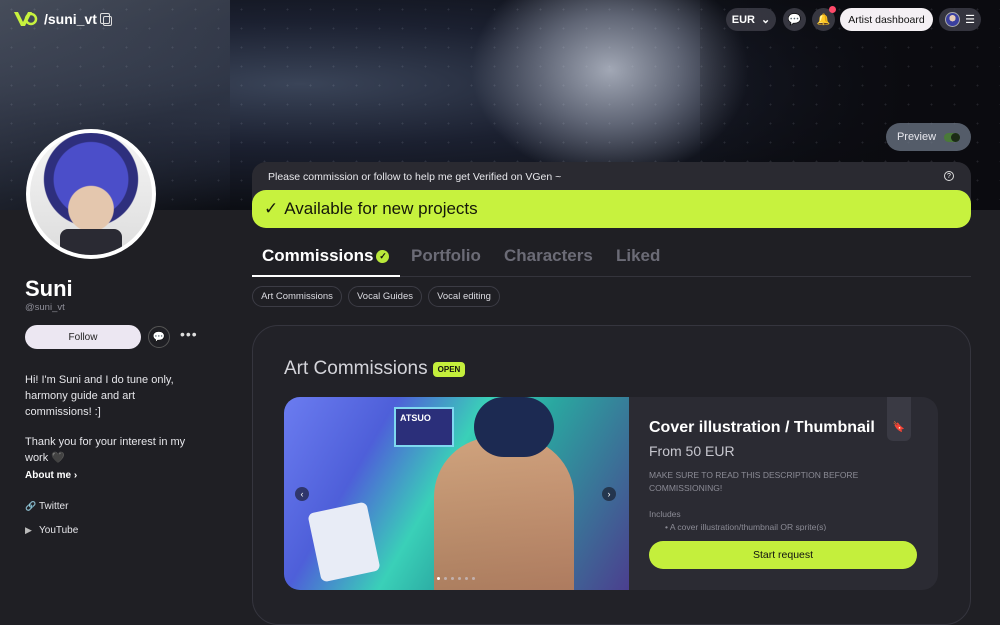 The height and width of the screenshot is (625, 1000). I want to click on more-options-button: •••, so click(189, 334).